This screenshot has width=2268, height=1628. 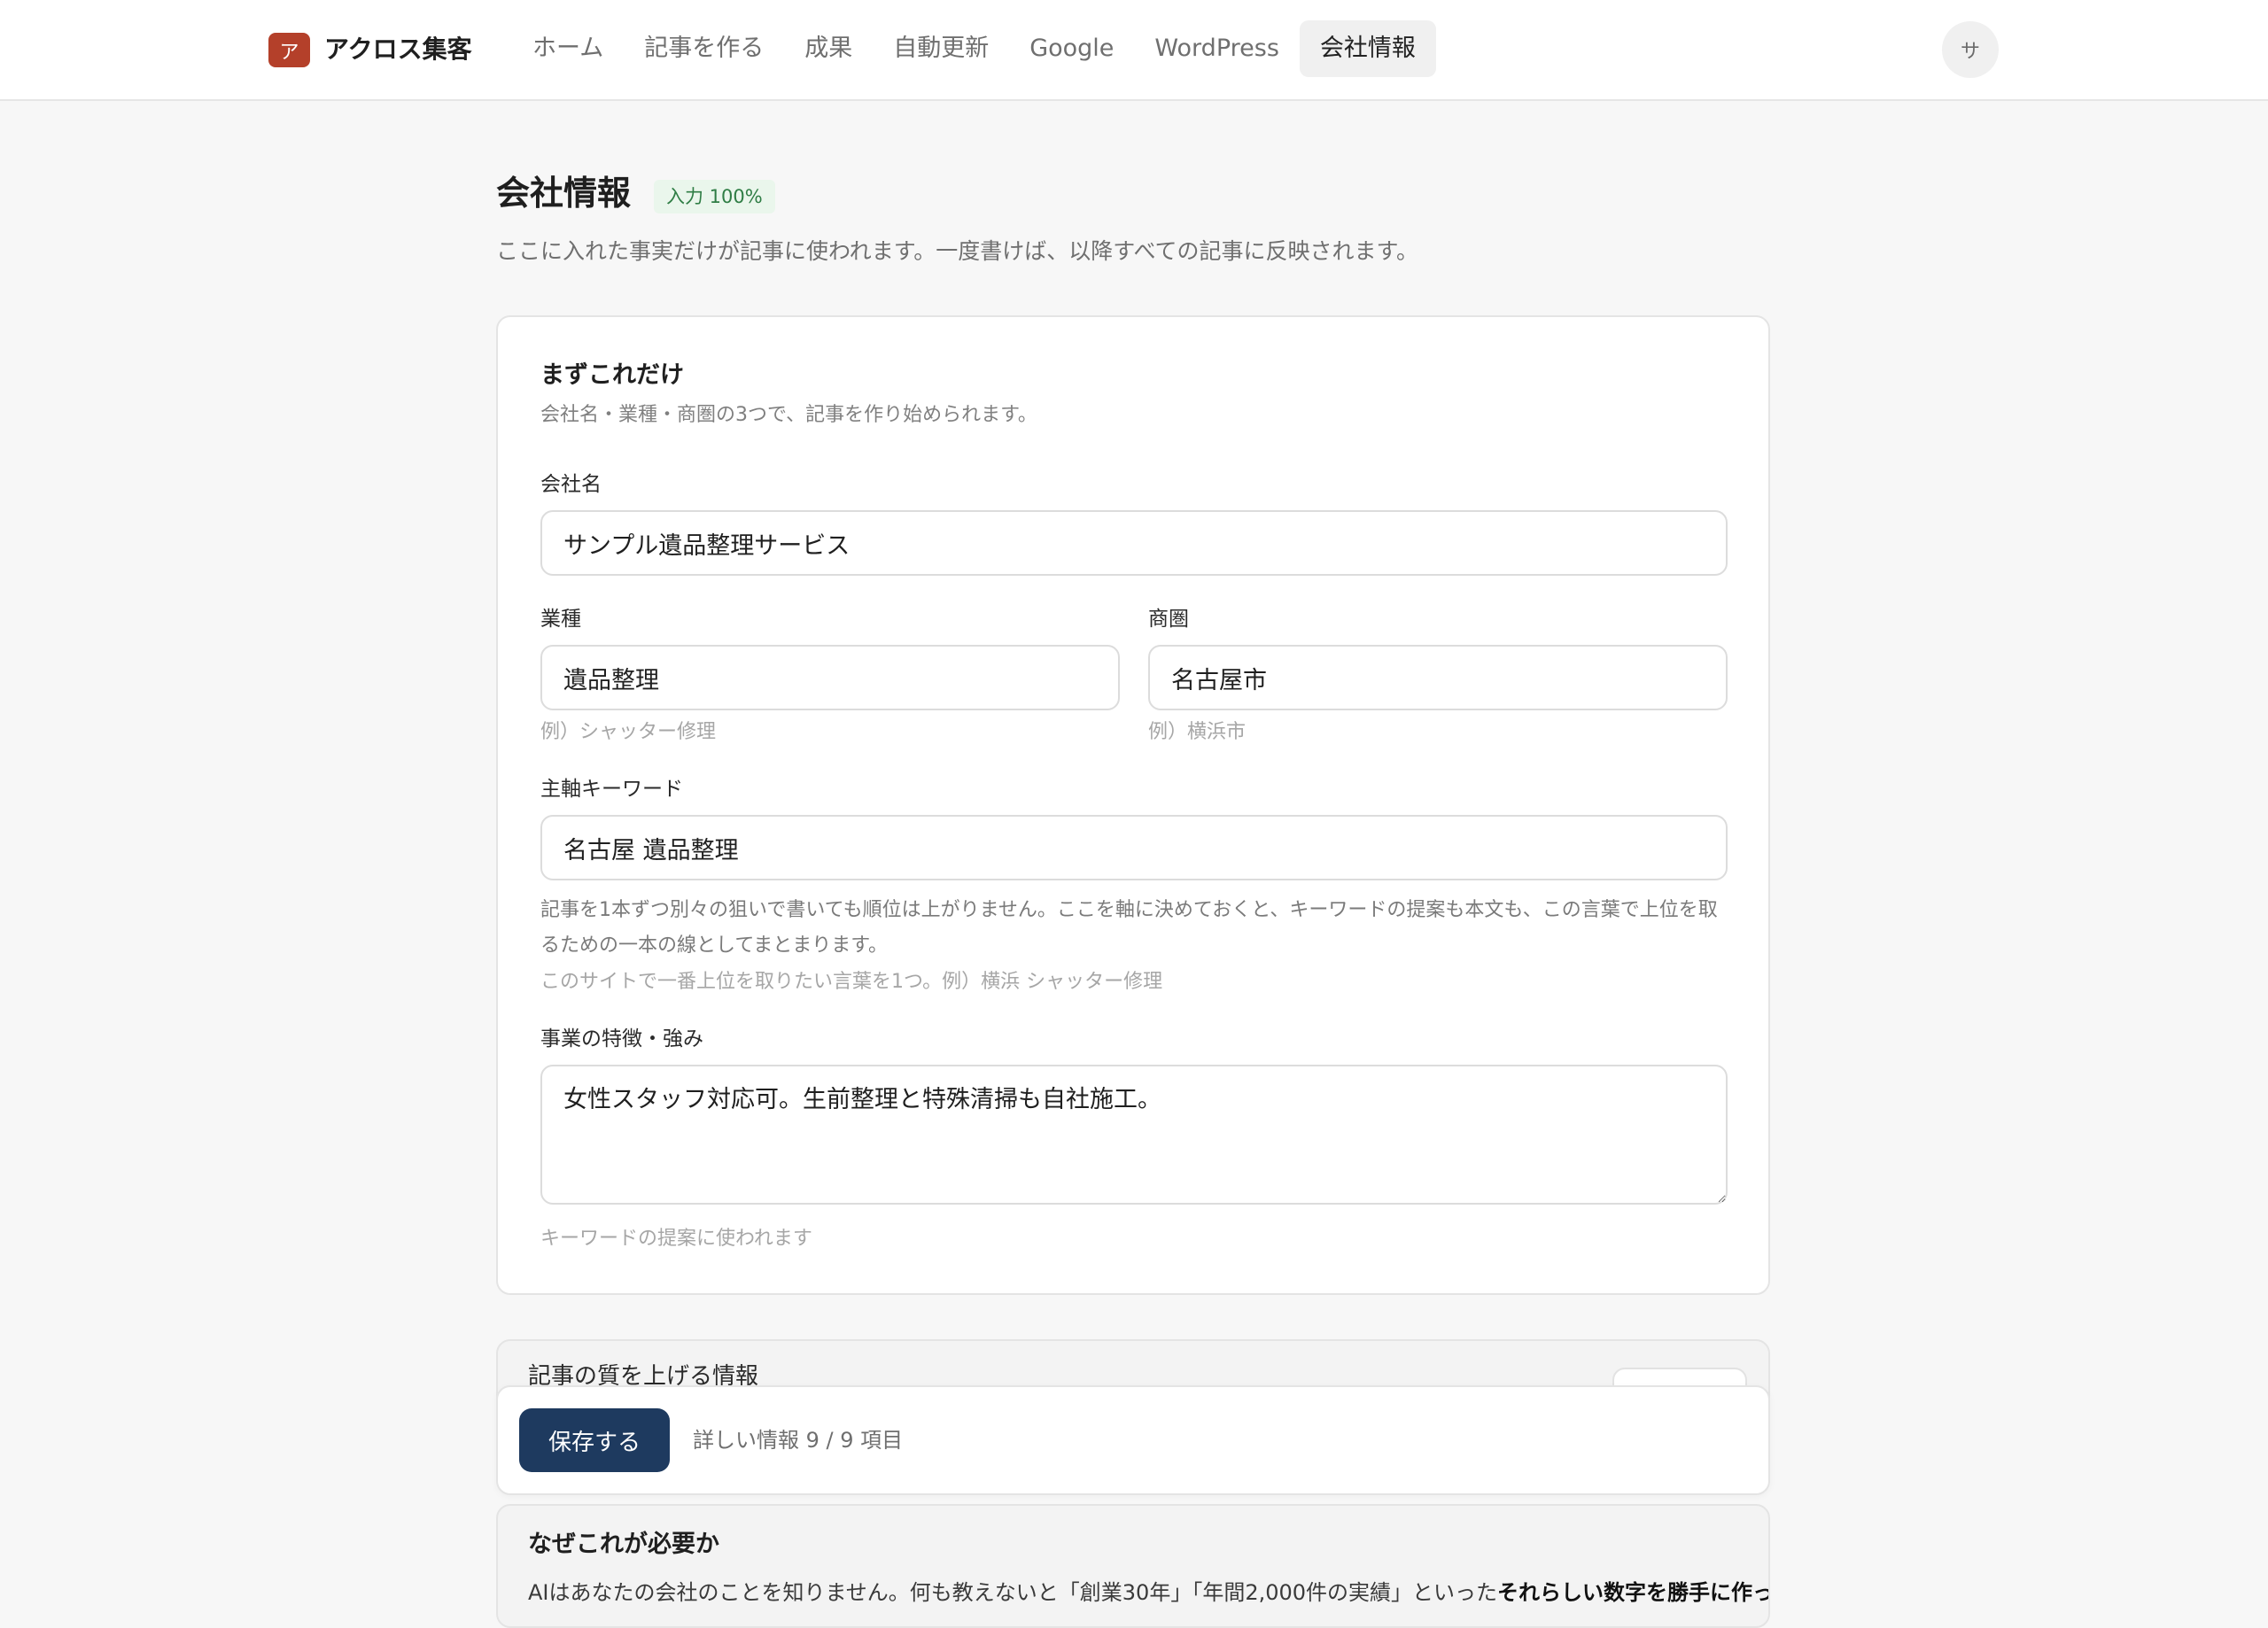 I want to click on area-input, so click(x=1438, y=678).